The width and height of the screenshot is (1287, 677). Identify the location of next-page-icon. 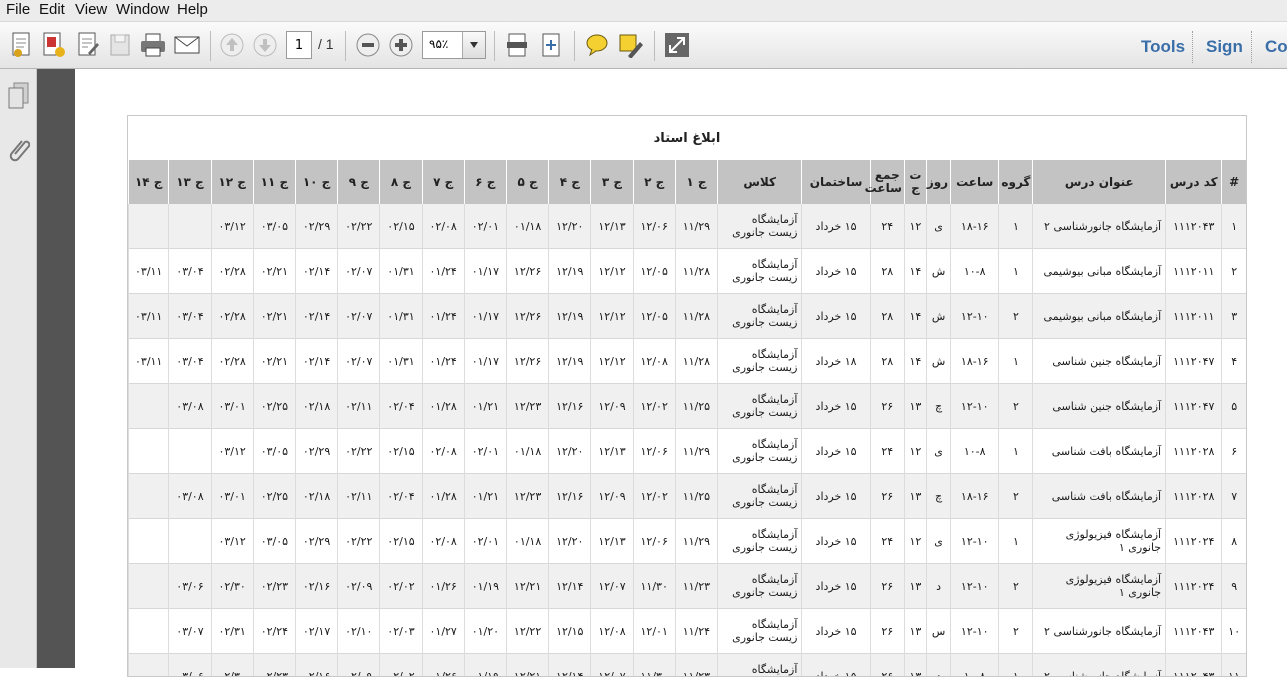
(265, 45).